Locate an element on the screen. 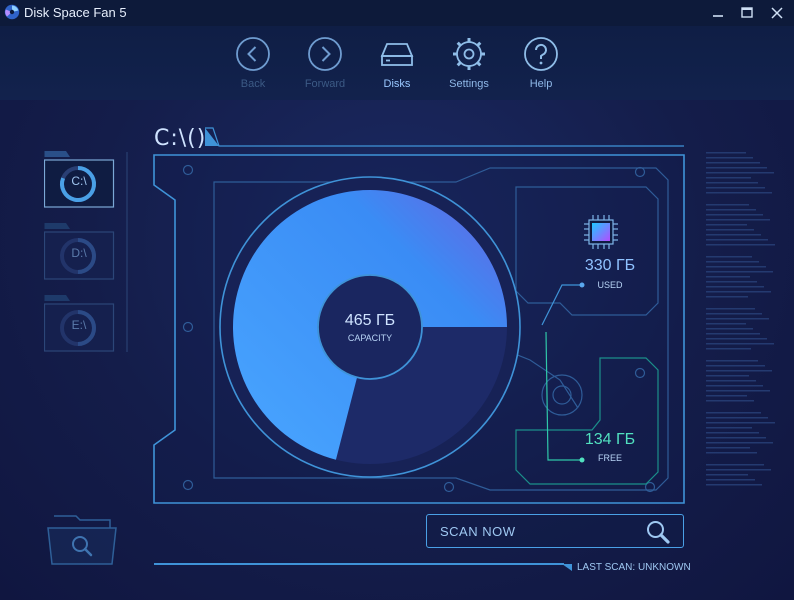  folder-search-icon is located at coordinates (82, 540).